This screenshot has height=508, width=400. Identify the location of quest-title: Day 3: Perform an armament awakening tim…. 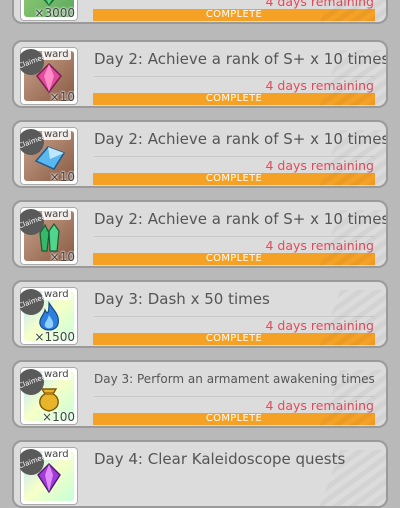
(234, 379).